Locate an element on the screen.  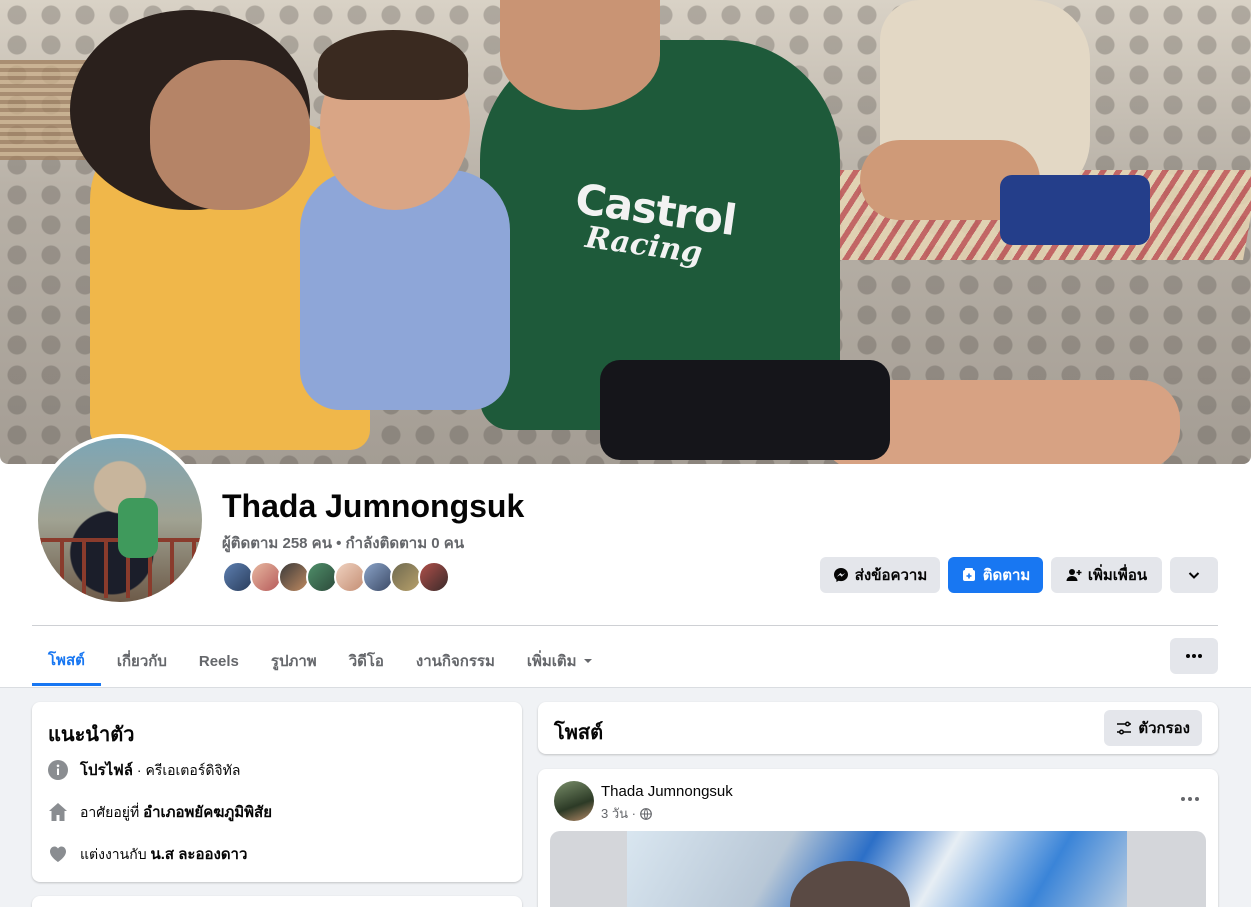
posts-title: โพสต์ is located at coordinates (579, 733).